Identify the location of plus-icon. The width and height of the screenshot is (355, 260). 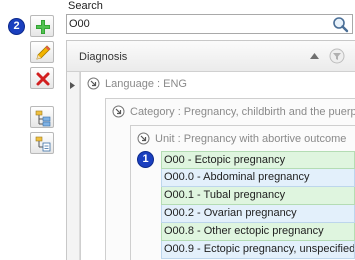
(43, 27).